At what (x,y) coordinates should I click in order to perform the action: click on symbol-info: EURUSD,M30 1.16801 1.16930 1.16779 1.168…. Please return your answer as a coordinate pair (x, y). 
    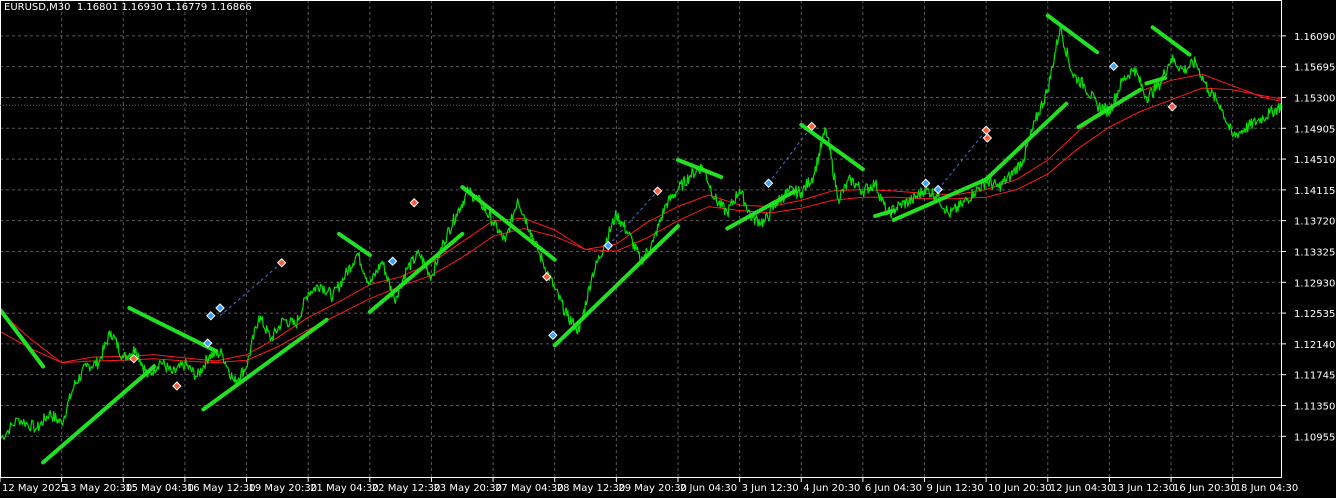
    Looking at the image, I should click on (128, 7).